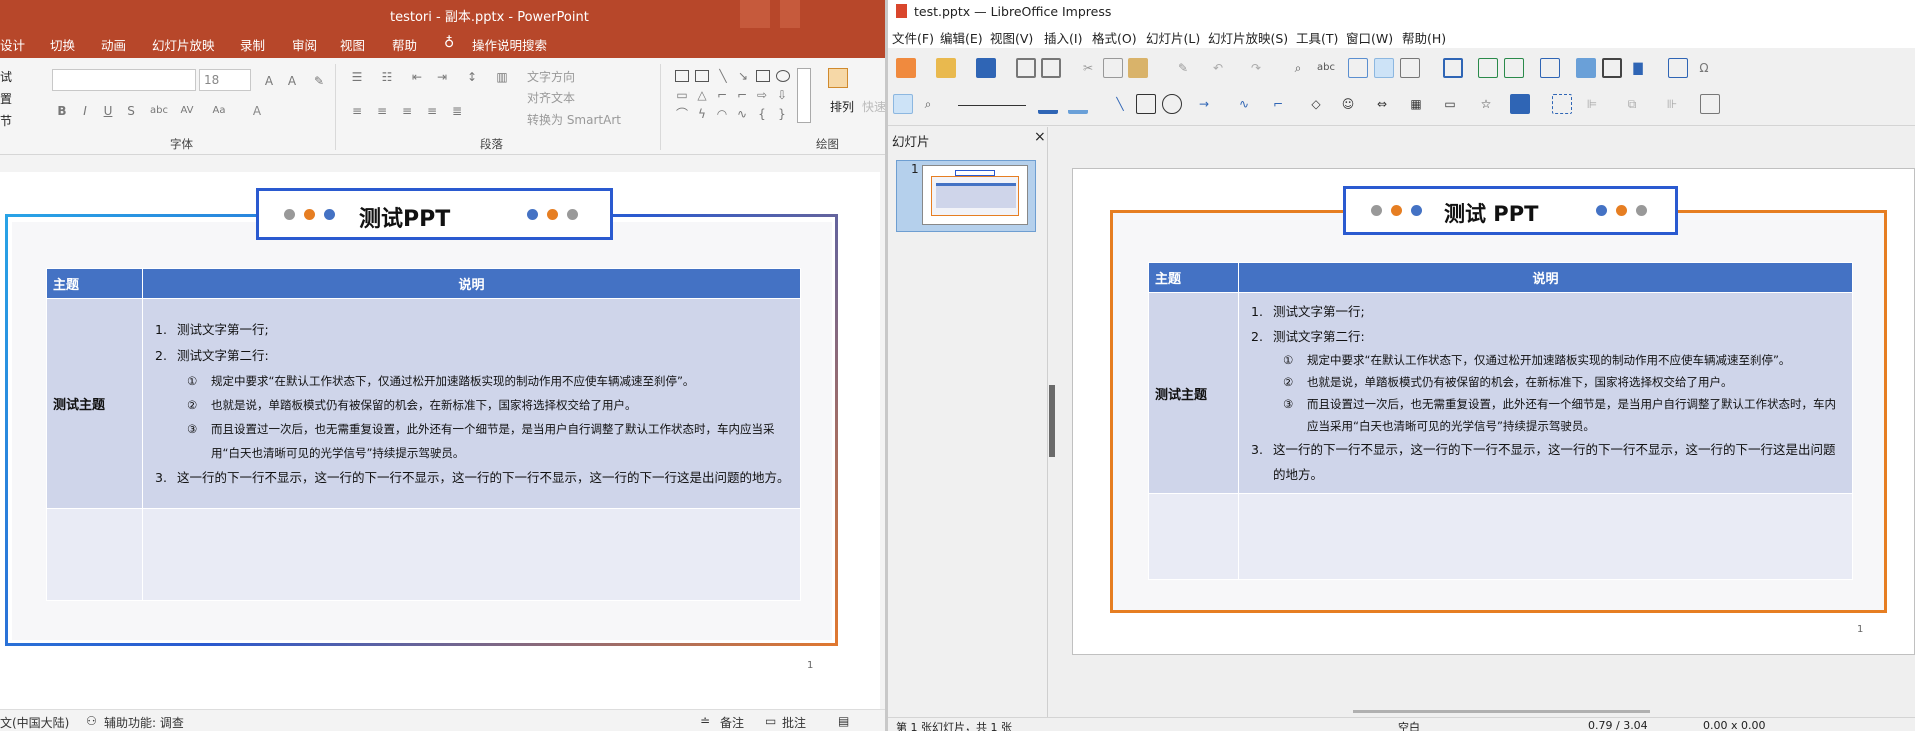 The height and width of the screenshot is (731, 1915). What do you see at coordinates (352, 44) in the screenshot?
I see `tab-view: 视图` at bounding box center [352, 44].